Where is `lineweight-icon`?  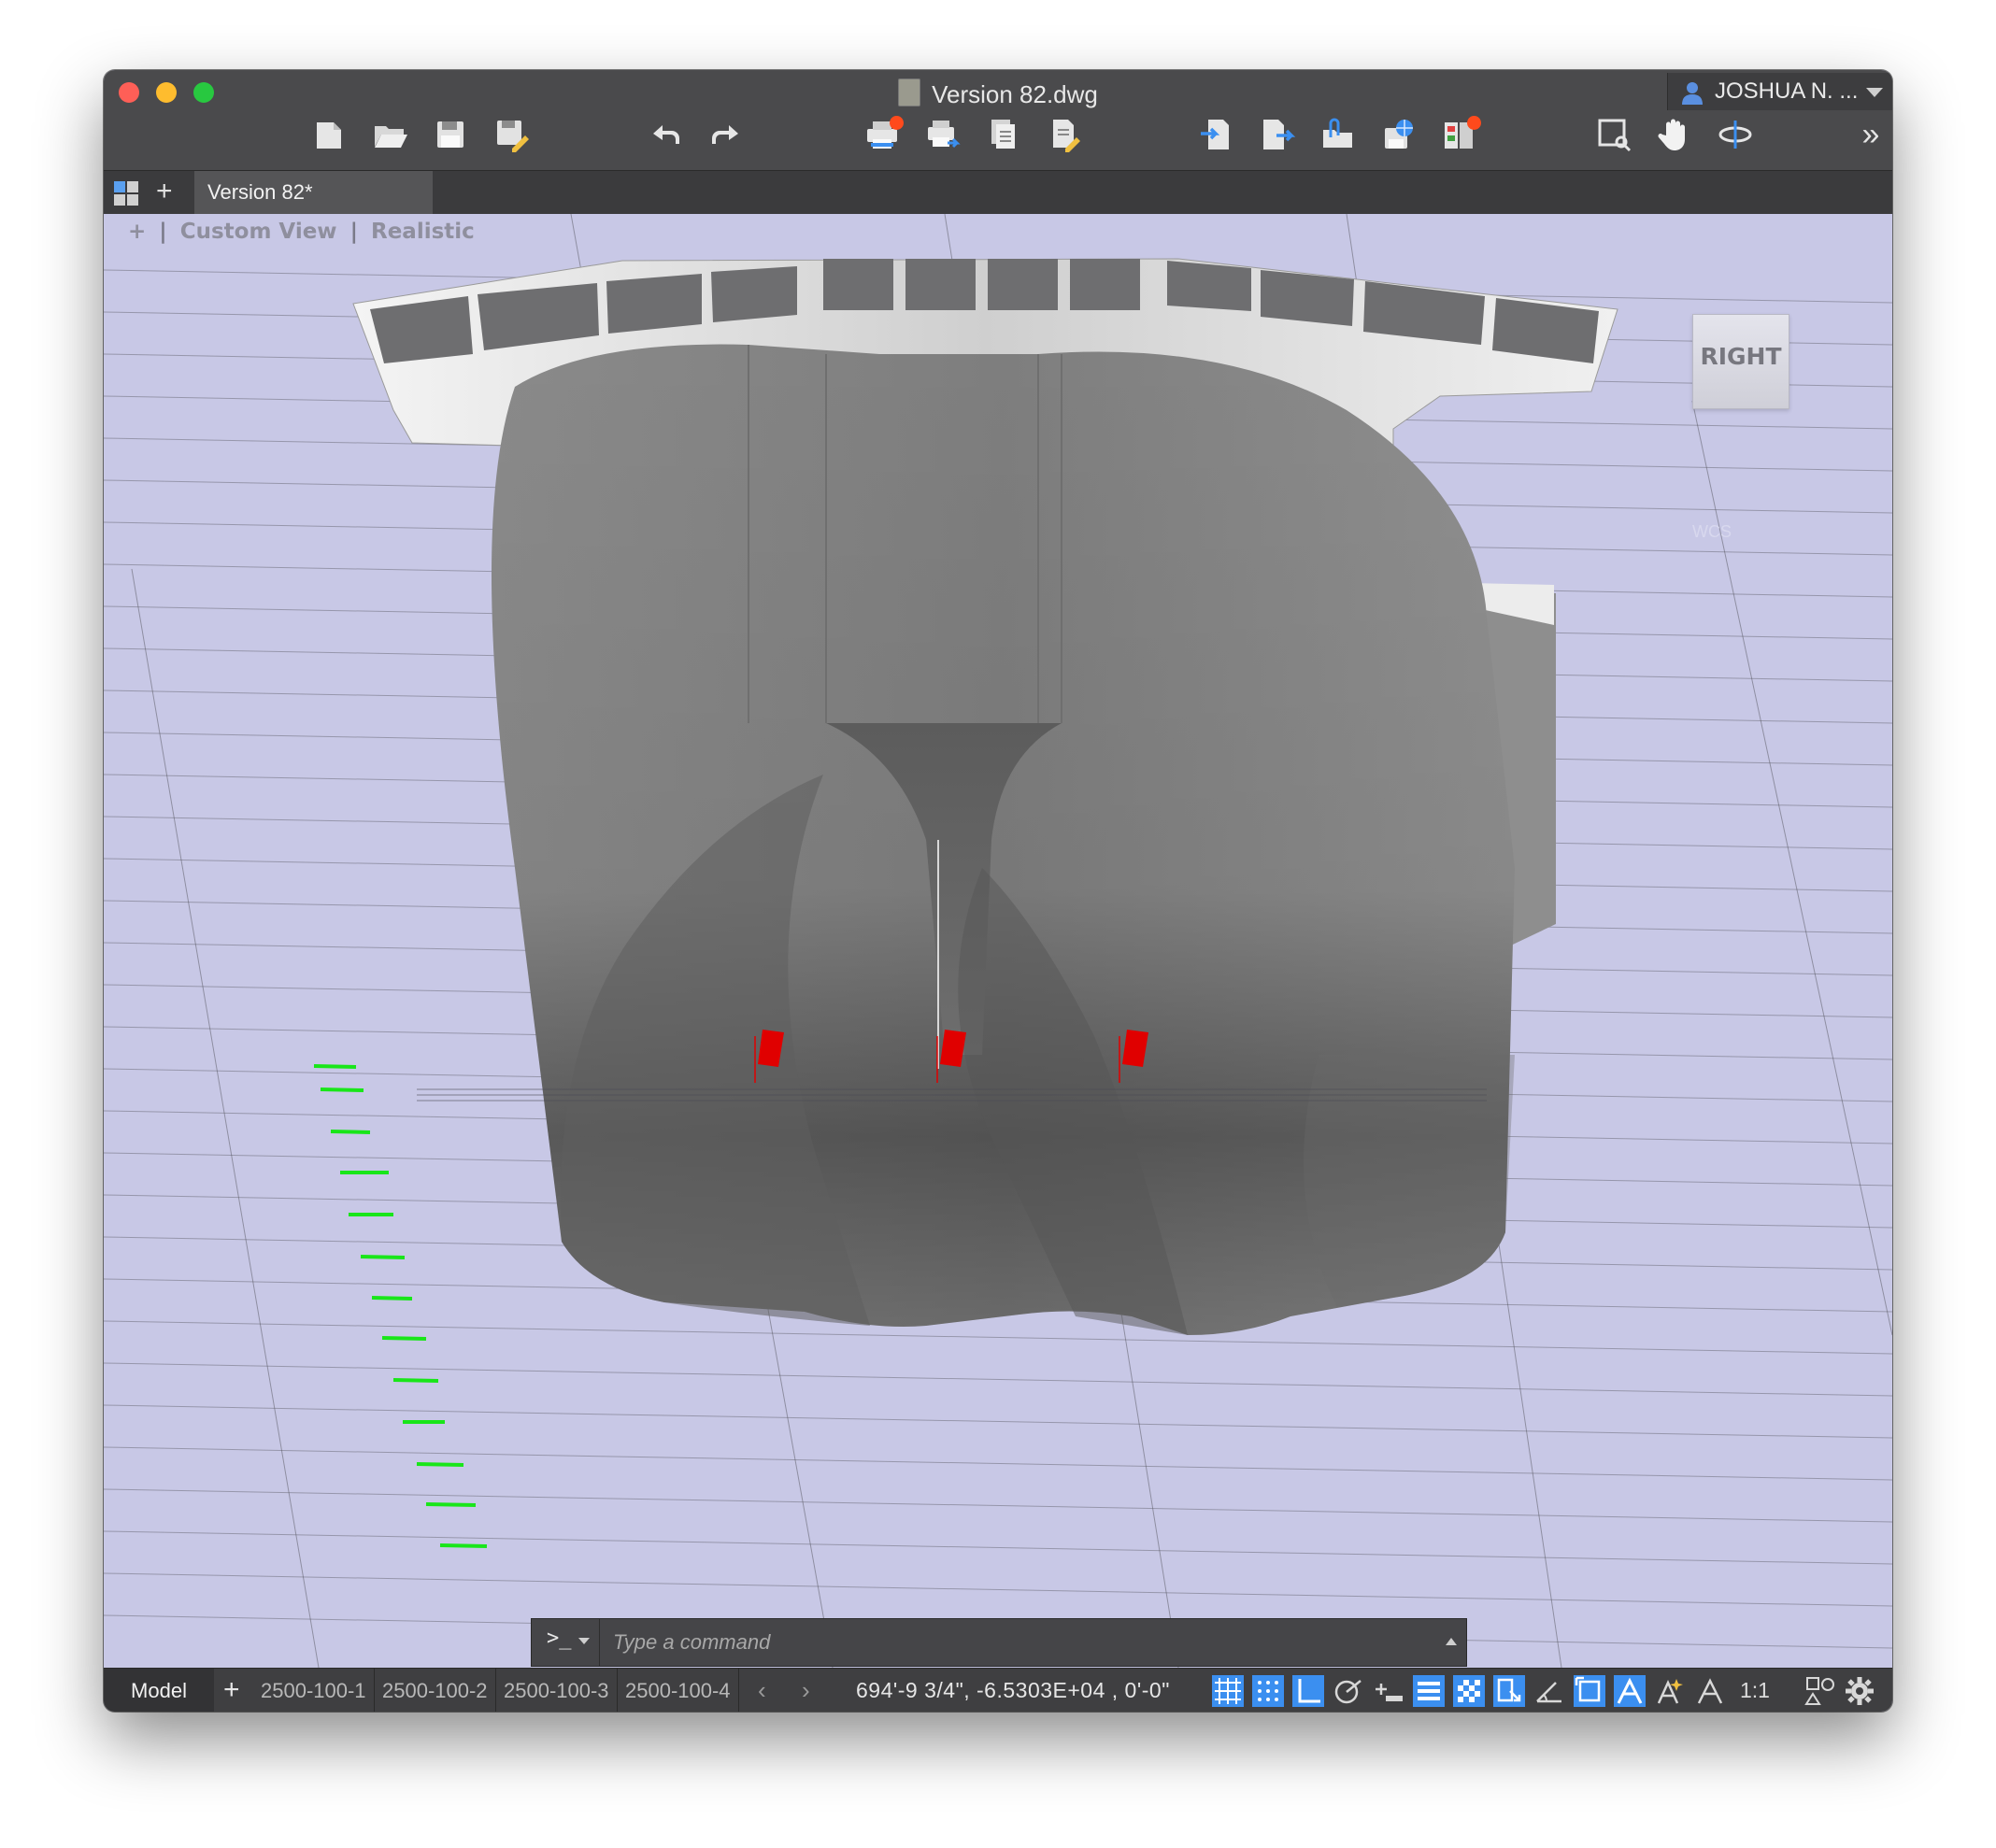 lineweight-icon is located at coordinates (1429, 1691).